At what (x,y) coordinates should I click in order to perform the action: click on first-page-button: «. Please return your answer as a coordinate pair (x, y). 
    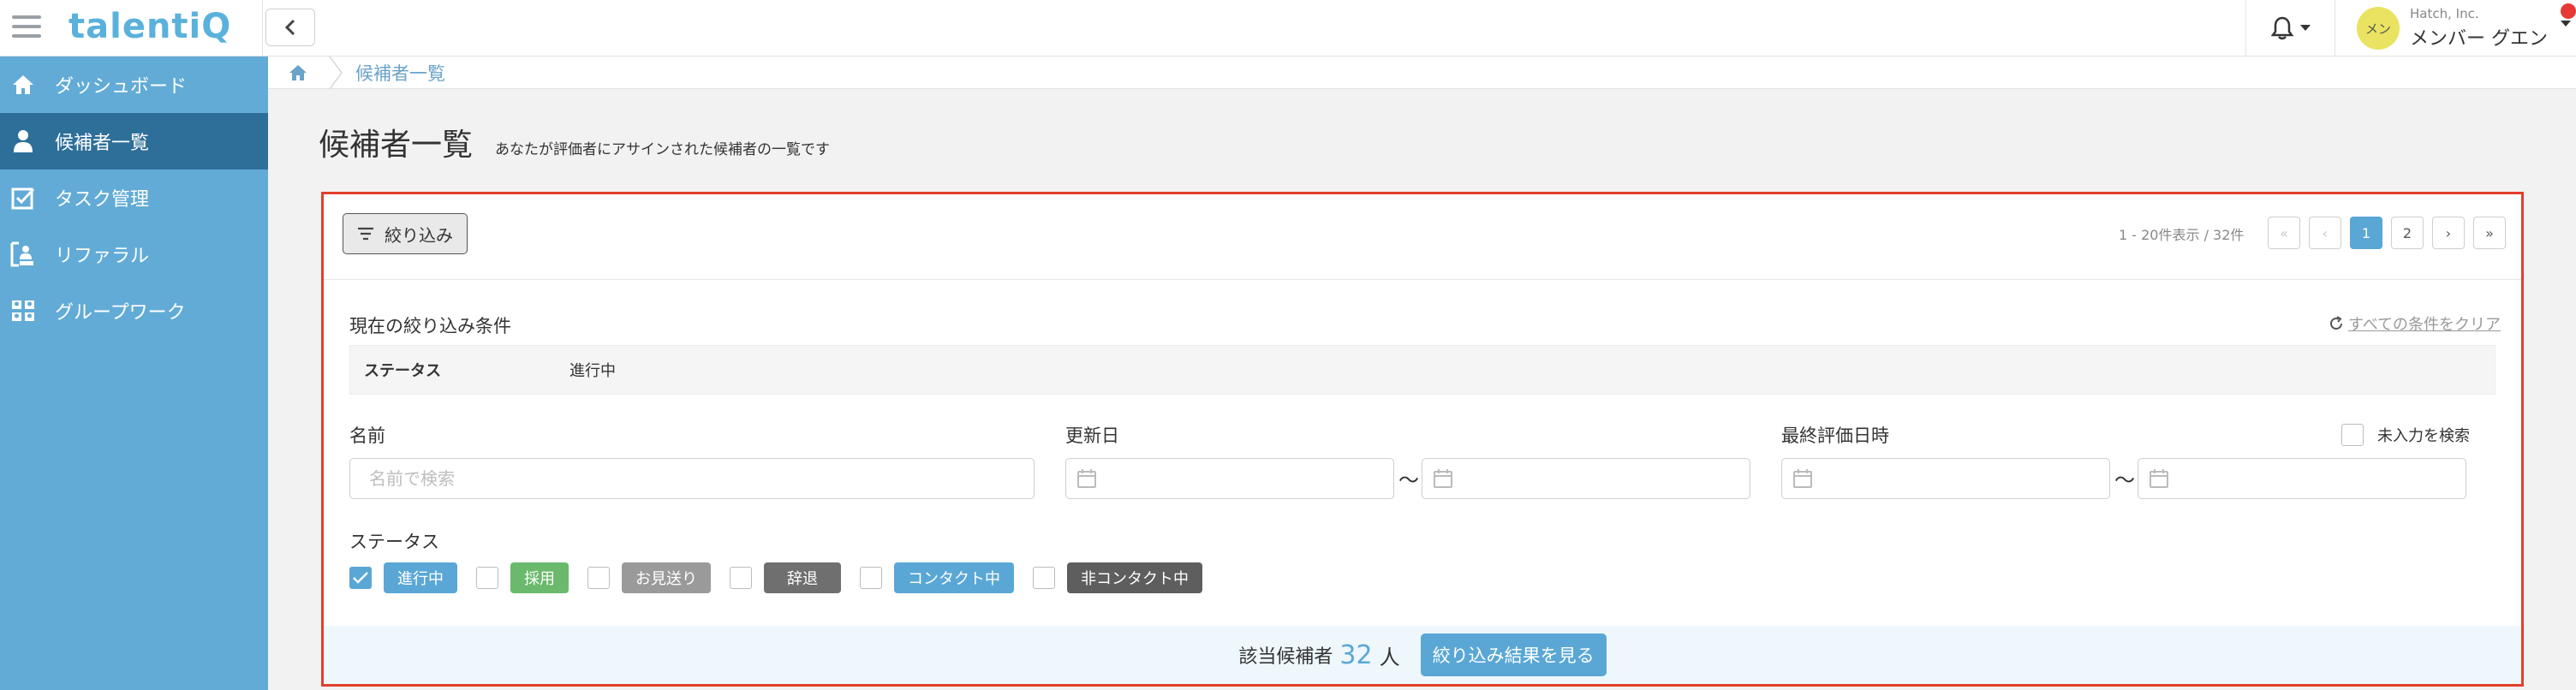
    Looking at the image, I should click on (2284, 233).